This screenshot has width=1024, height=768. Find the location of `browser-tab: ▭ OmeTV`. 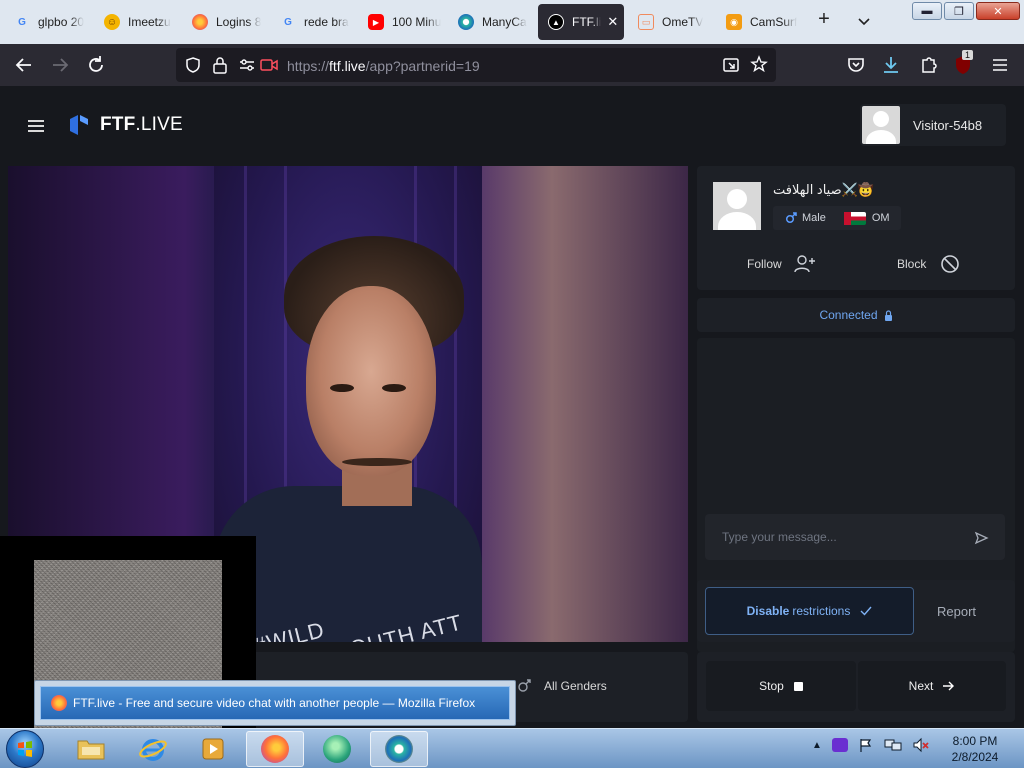

browser-tab: ▭ OmeTV is located at coordinates (670, 22).